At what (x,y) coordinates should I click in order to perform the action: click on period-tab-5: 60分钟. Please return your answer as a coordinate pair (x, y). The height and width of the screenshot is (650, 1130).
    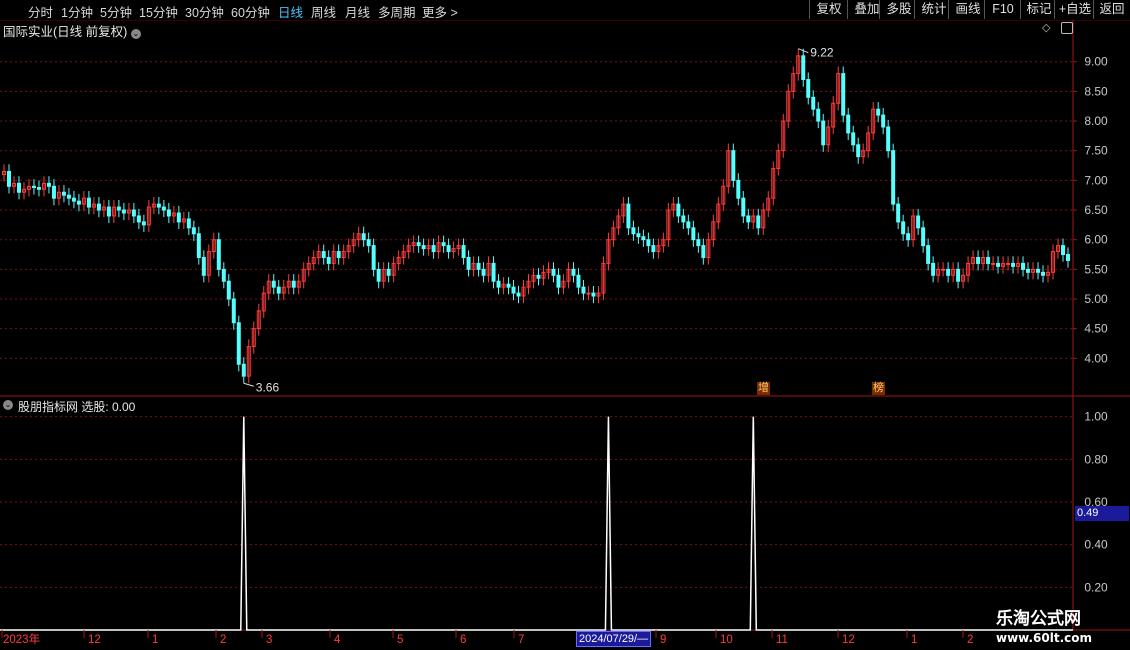
    Looking at the image, I should click on (250, 11).